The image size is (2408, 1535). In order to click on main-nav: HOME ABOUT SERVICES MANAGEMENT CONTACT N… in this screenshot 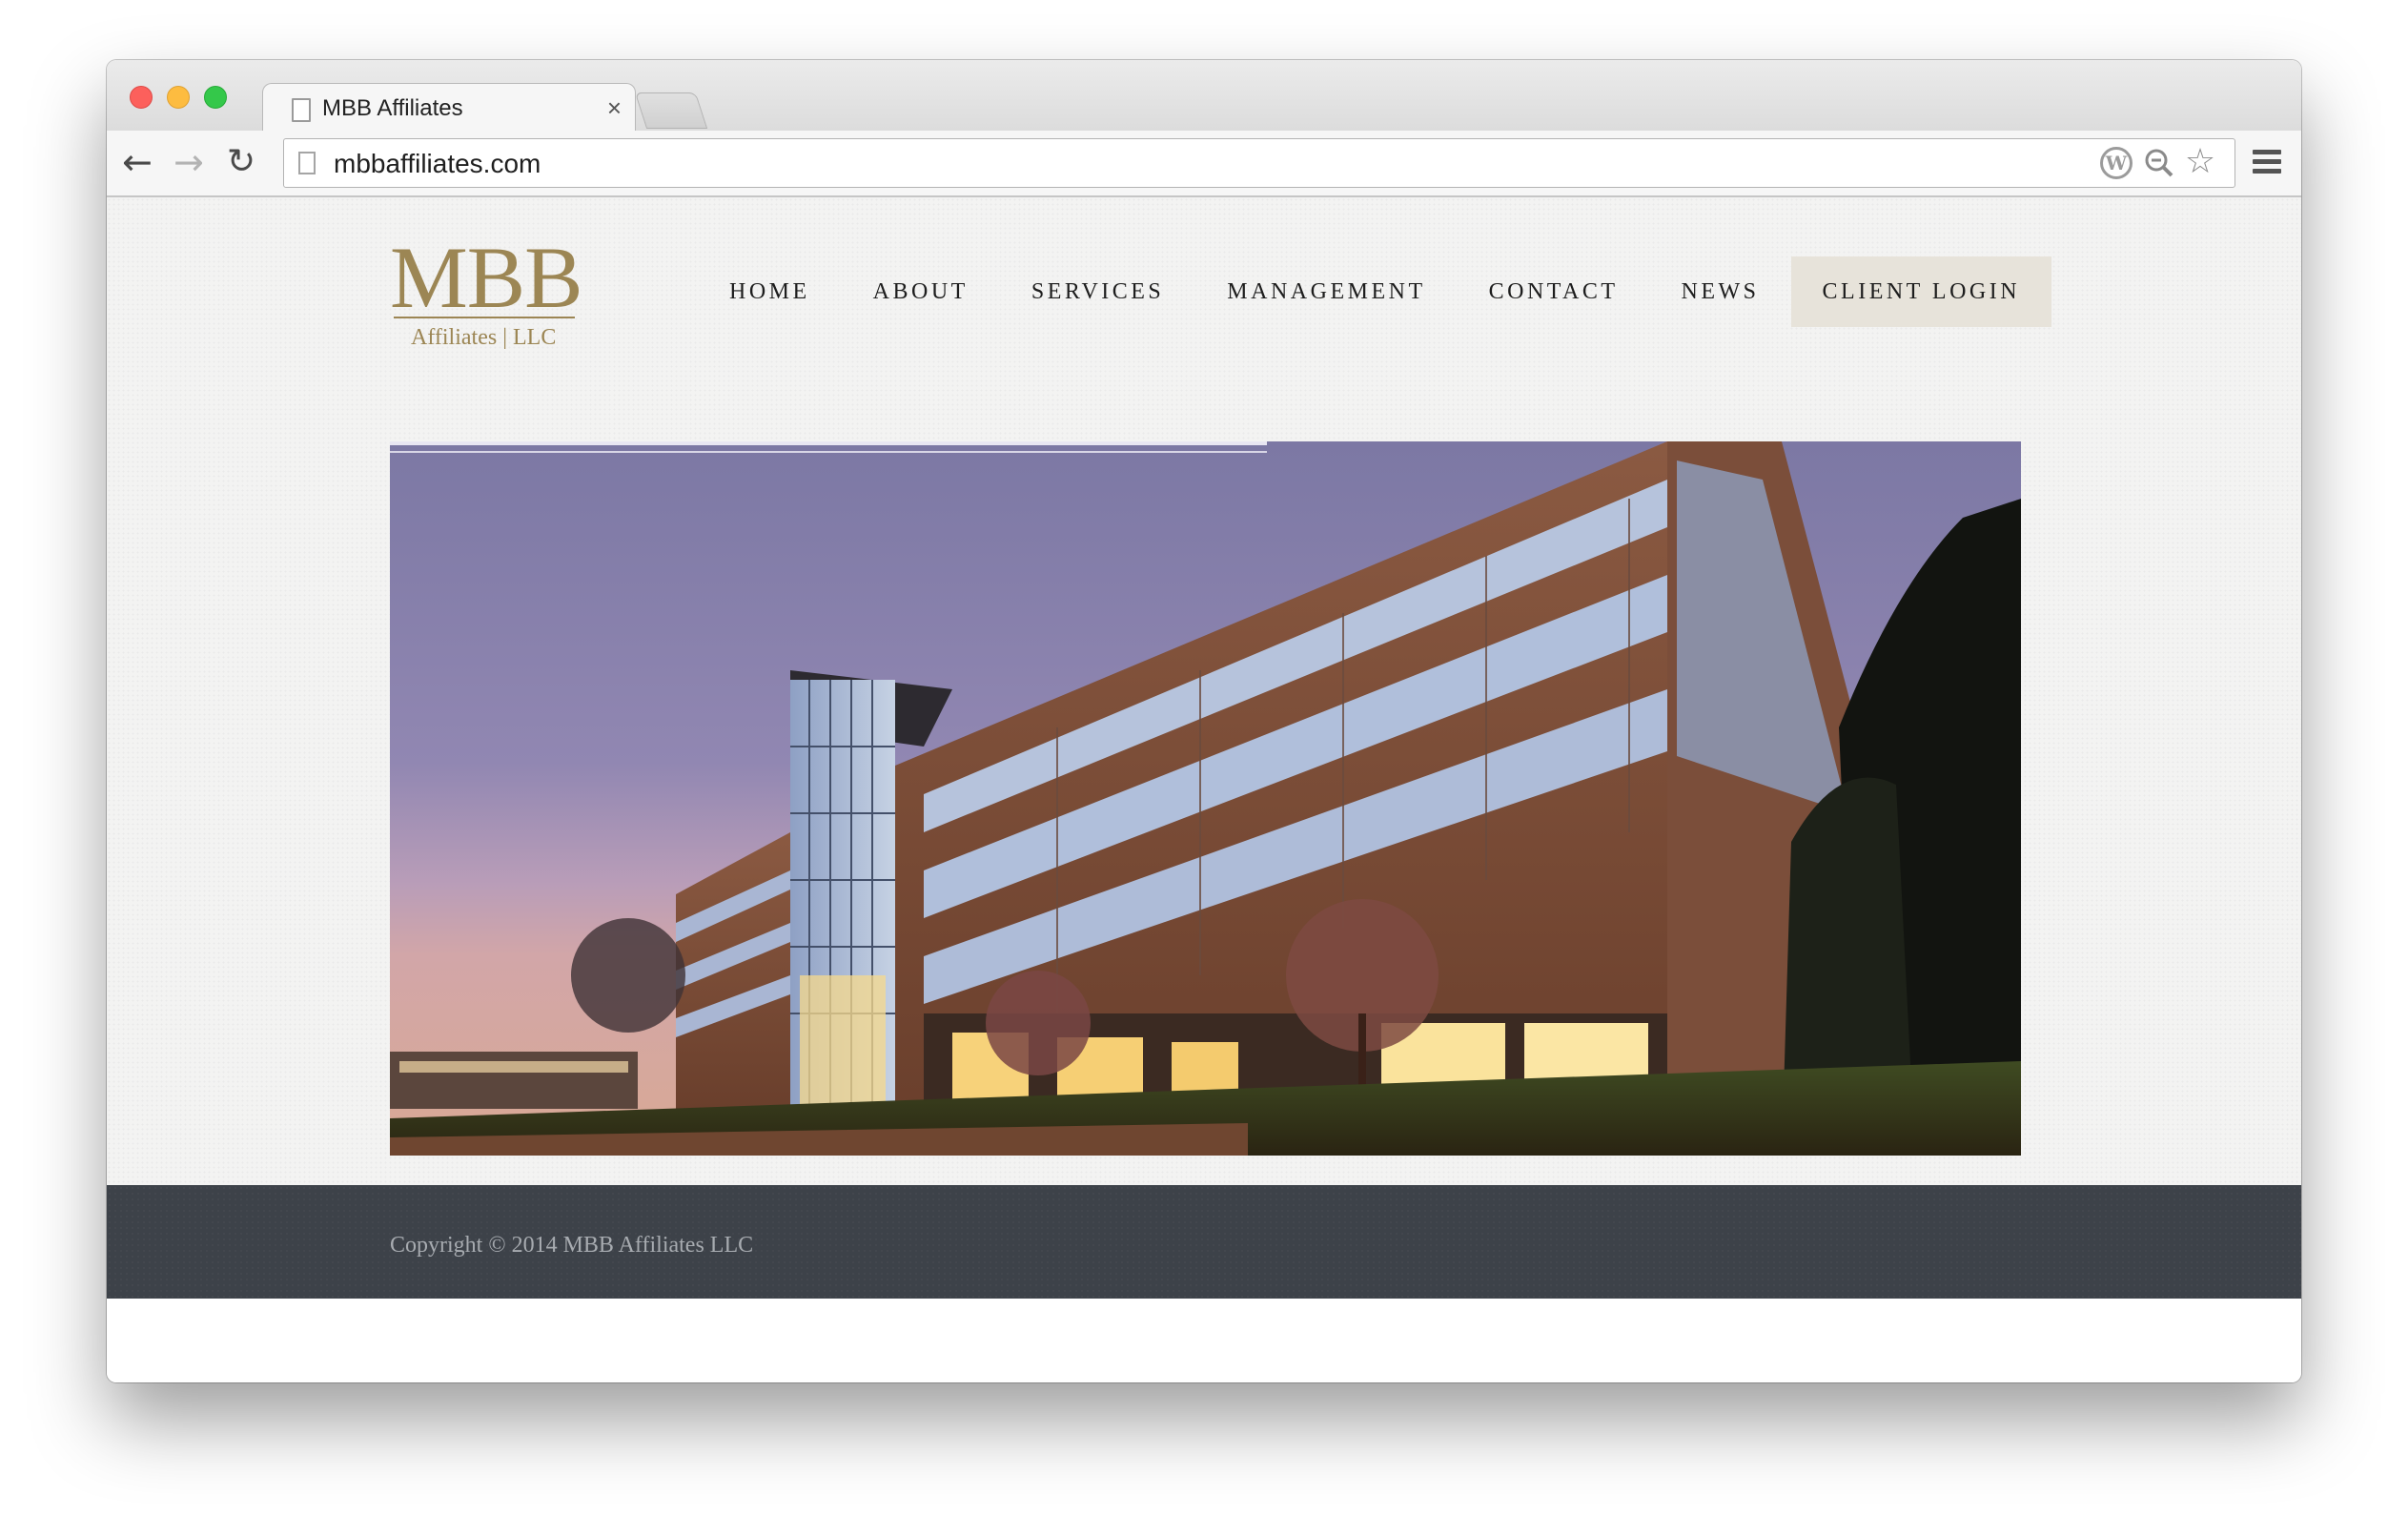, I will do `click(1375, 291)`.